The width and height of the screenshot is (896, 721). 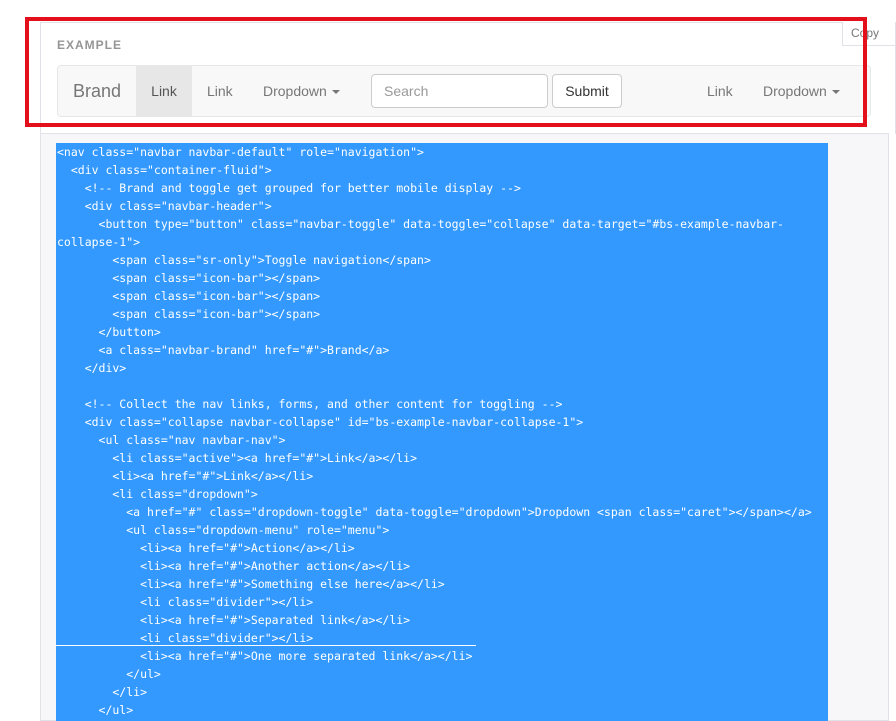 I want to click on highlight-annotation-box, so click(x=446, y=72).